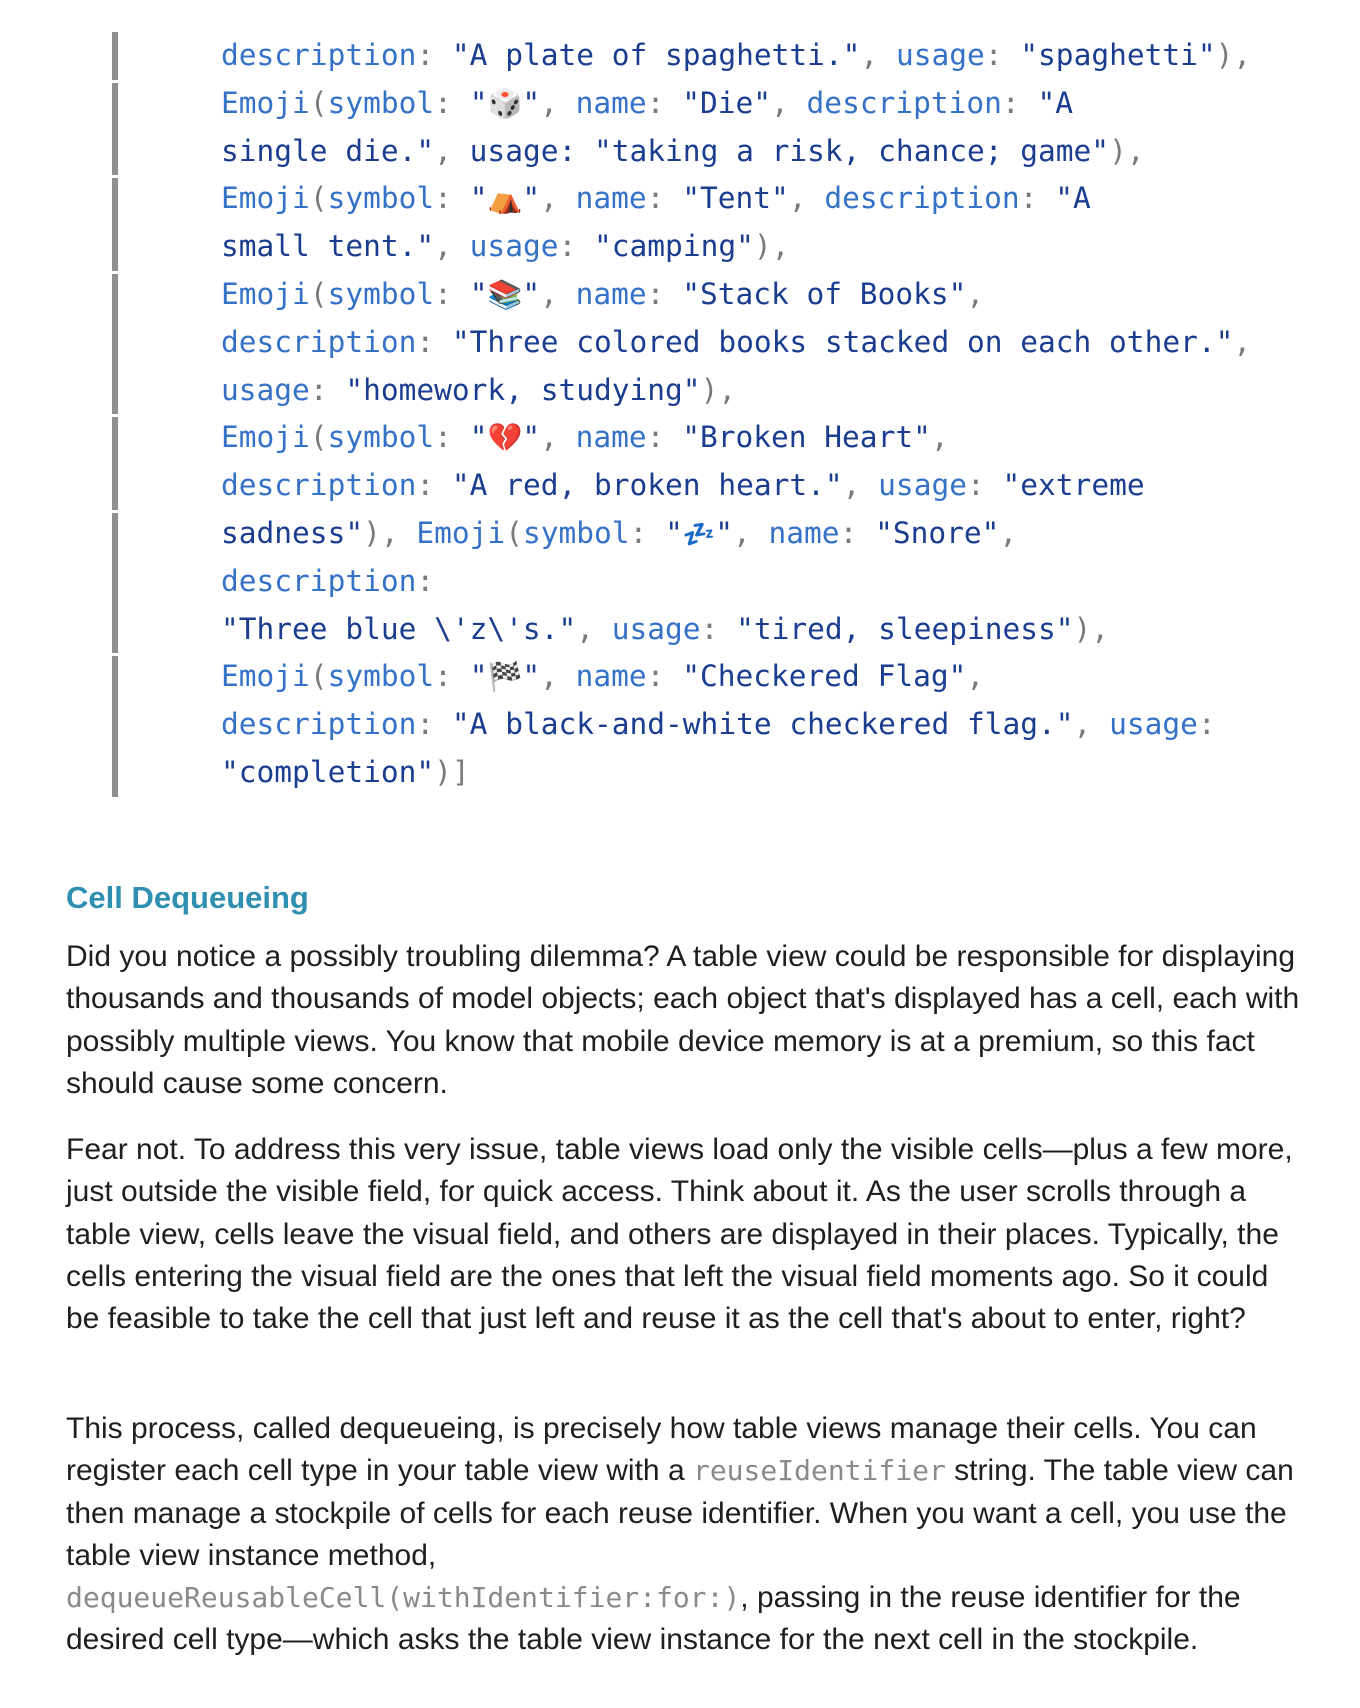 The height and width of the screenshot is (1708, 1360). I want to click on code-token: "Die", so click(727, 102).